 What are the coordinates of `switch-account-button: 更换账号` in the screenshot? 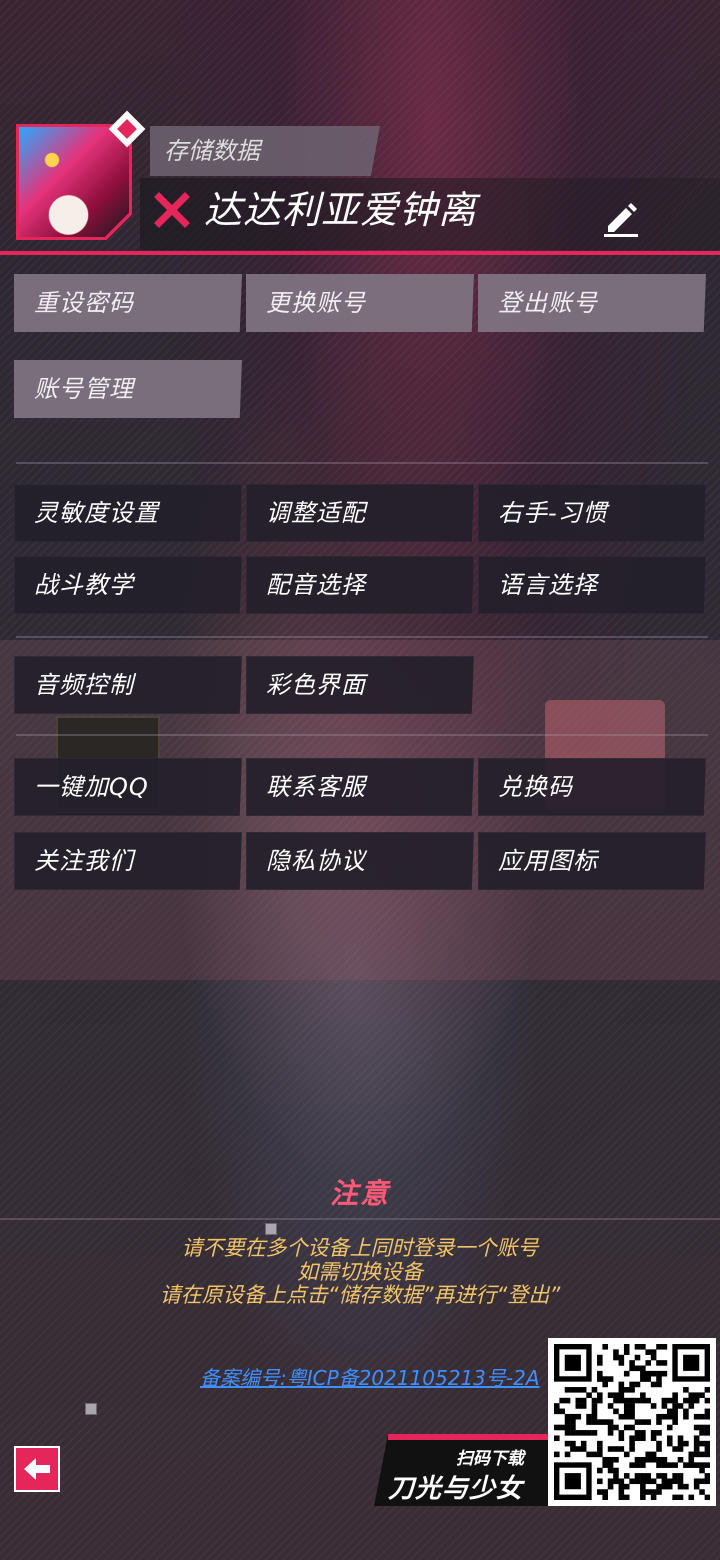 It's located at (360, 303).